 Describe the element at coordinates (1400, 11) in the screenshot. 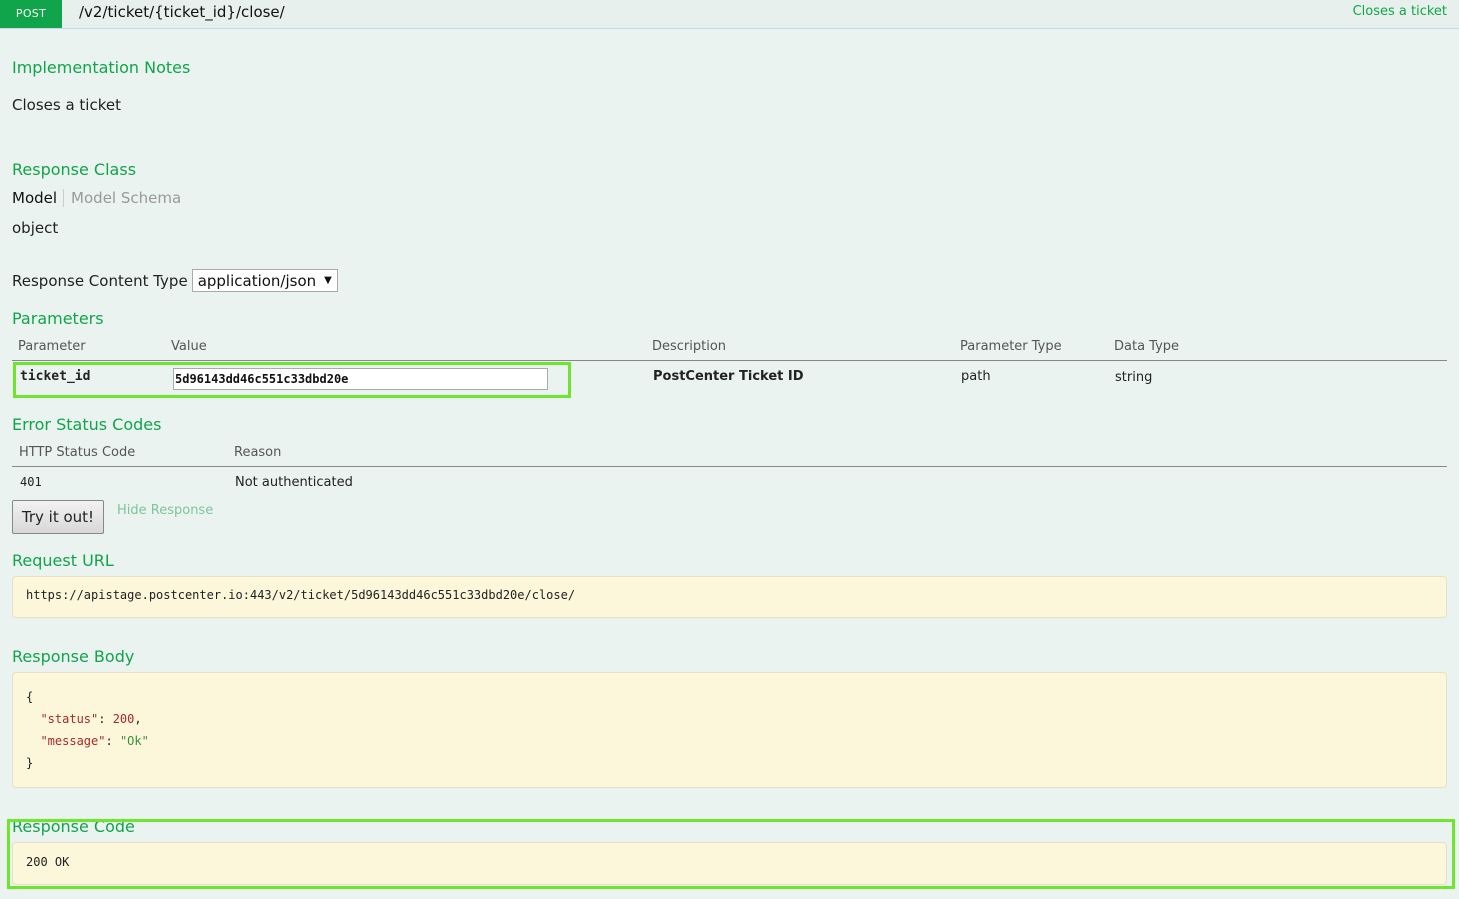

I see `endpoint-summary-link: Closes a ticket` at that location.